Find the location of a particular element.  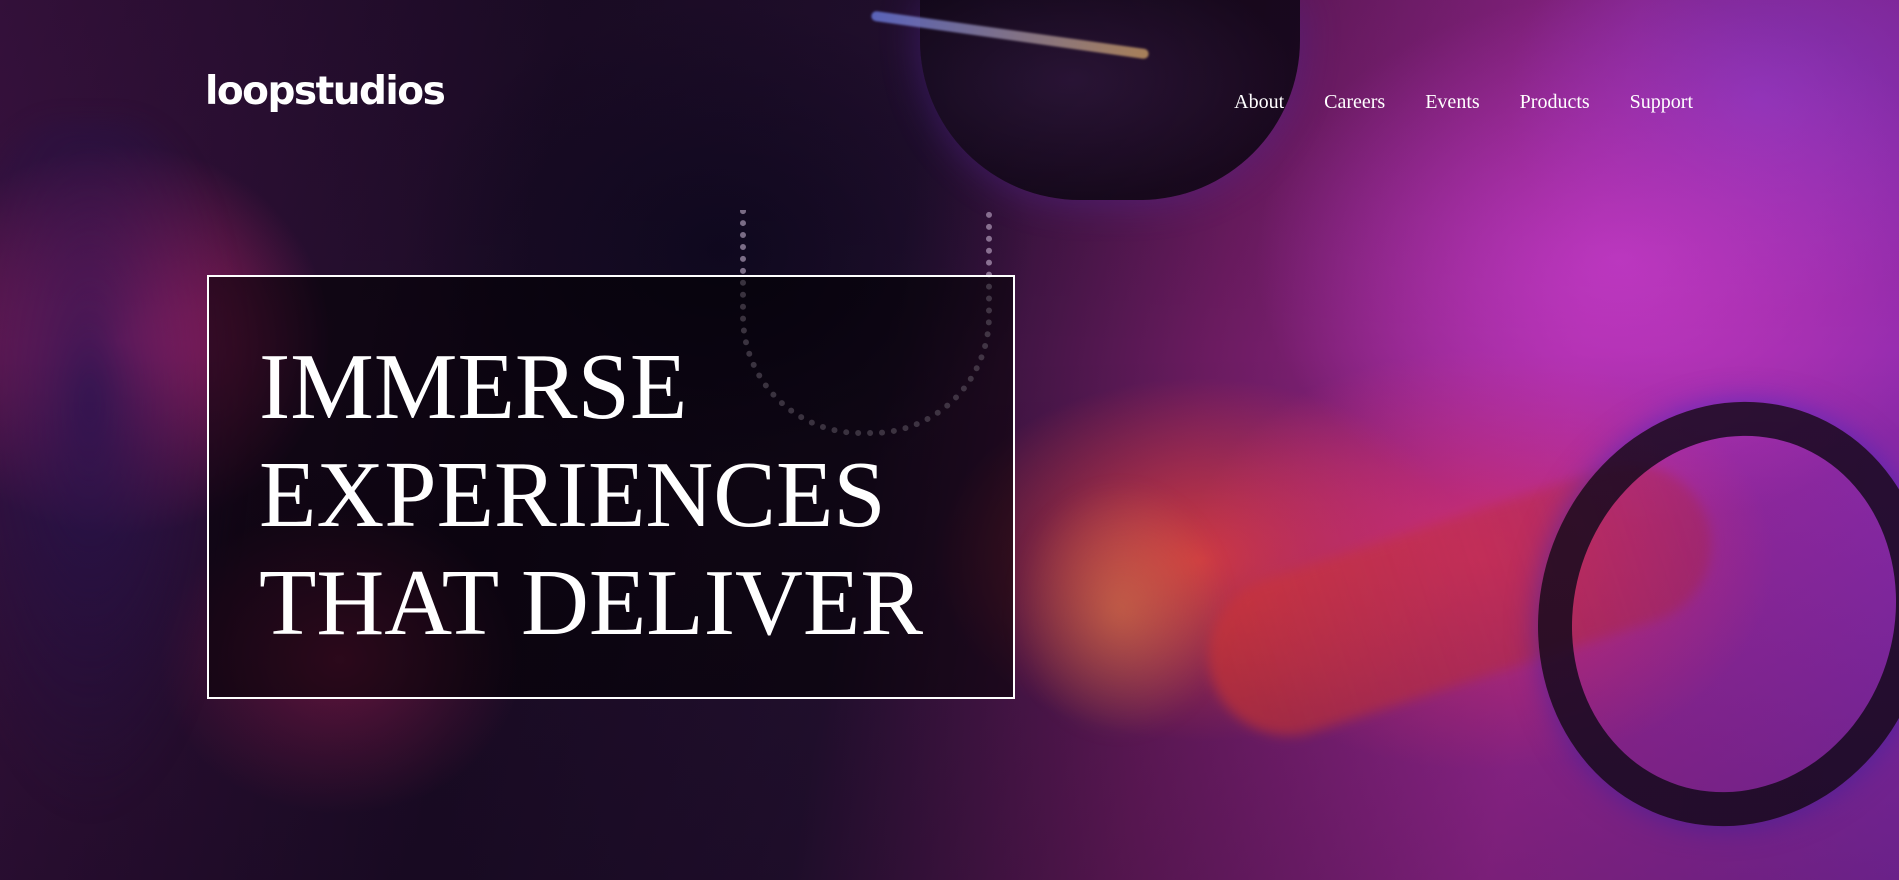

brand-logo: loopstudios is located at coordinates (325, 91).